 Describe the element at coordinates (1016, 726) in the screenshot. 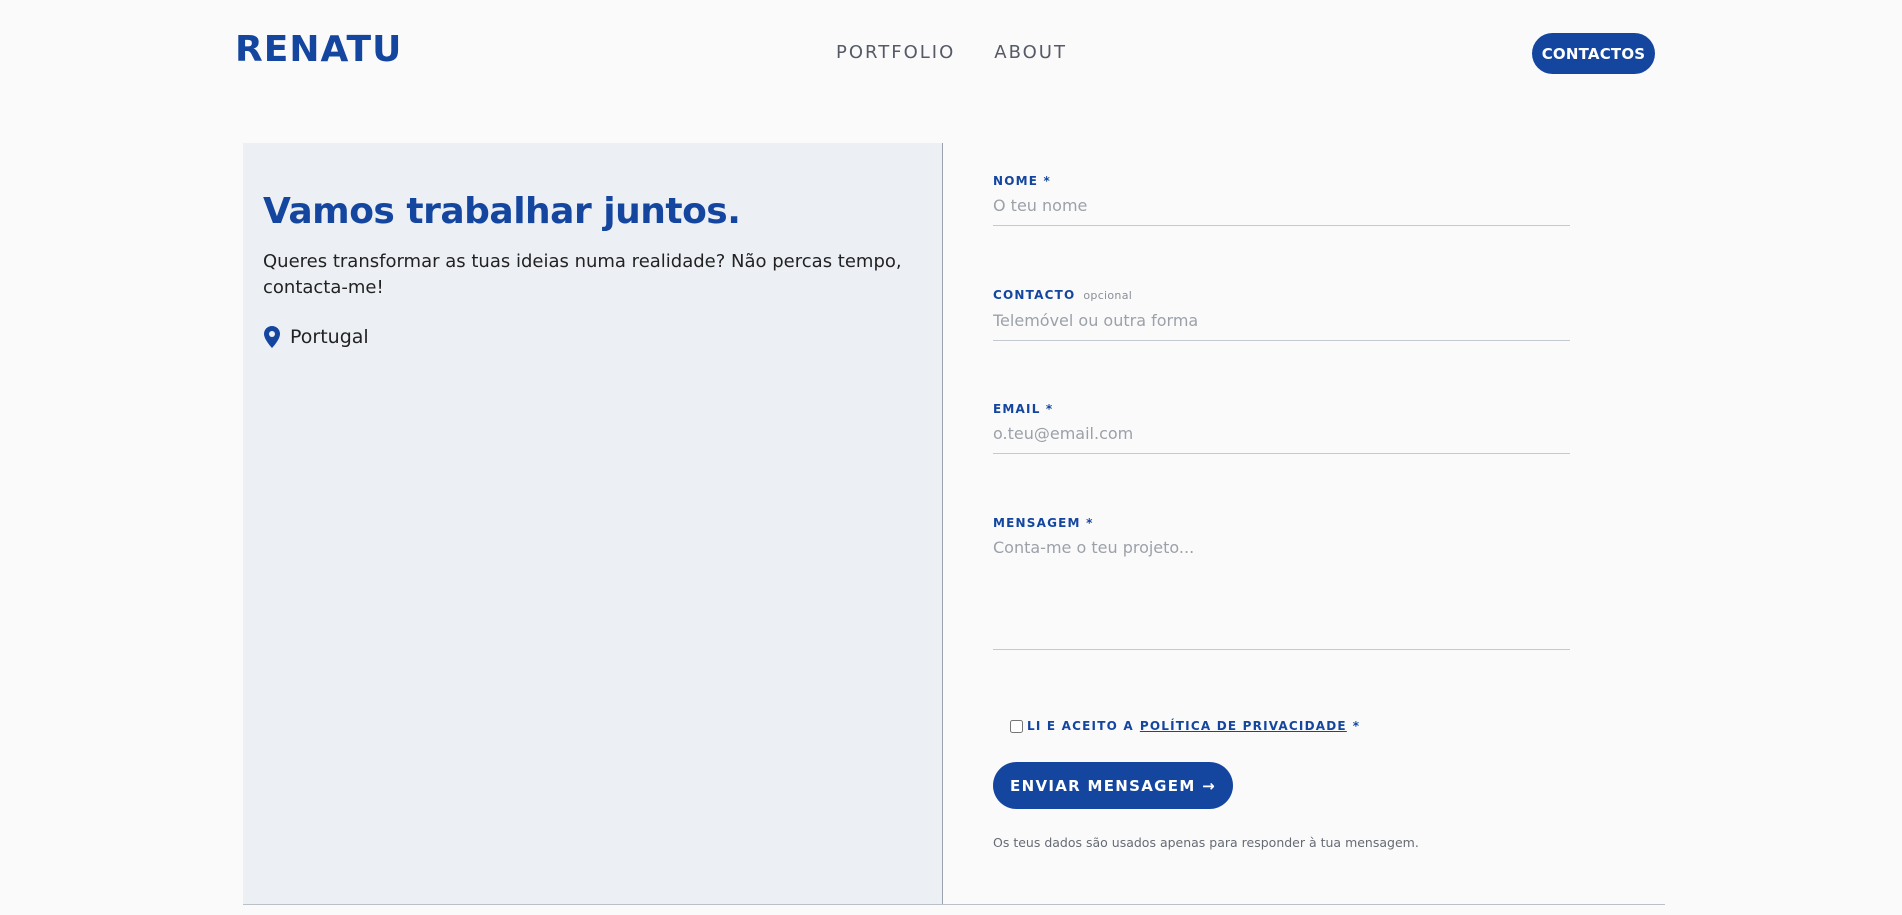

I see `privacy-checkbox` at that location.